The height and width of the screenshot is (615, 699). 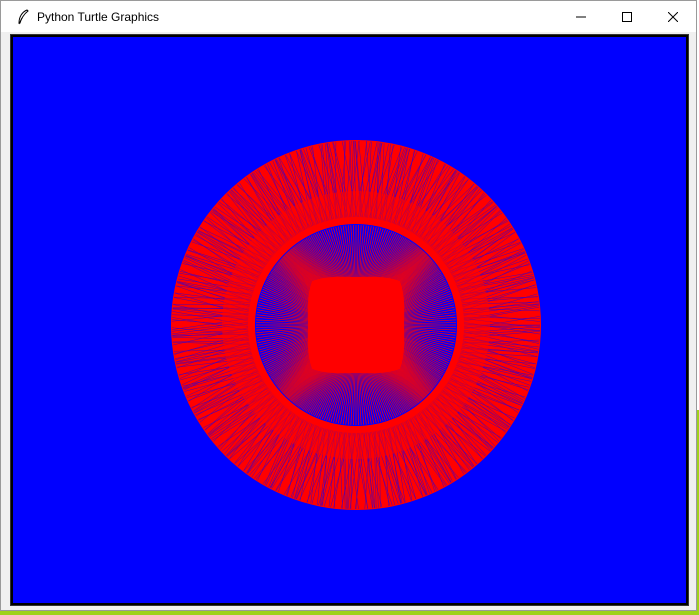 I want to click on close-button, so click(x=673, y=16).